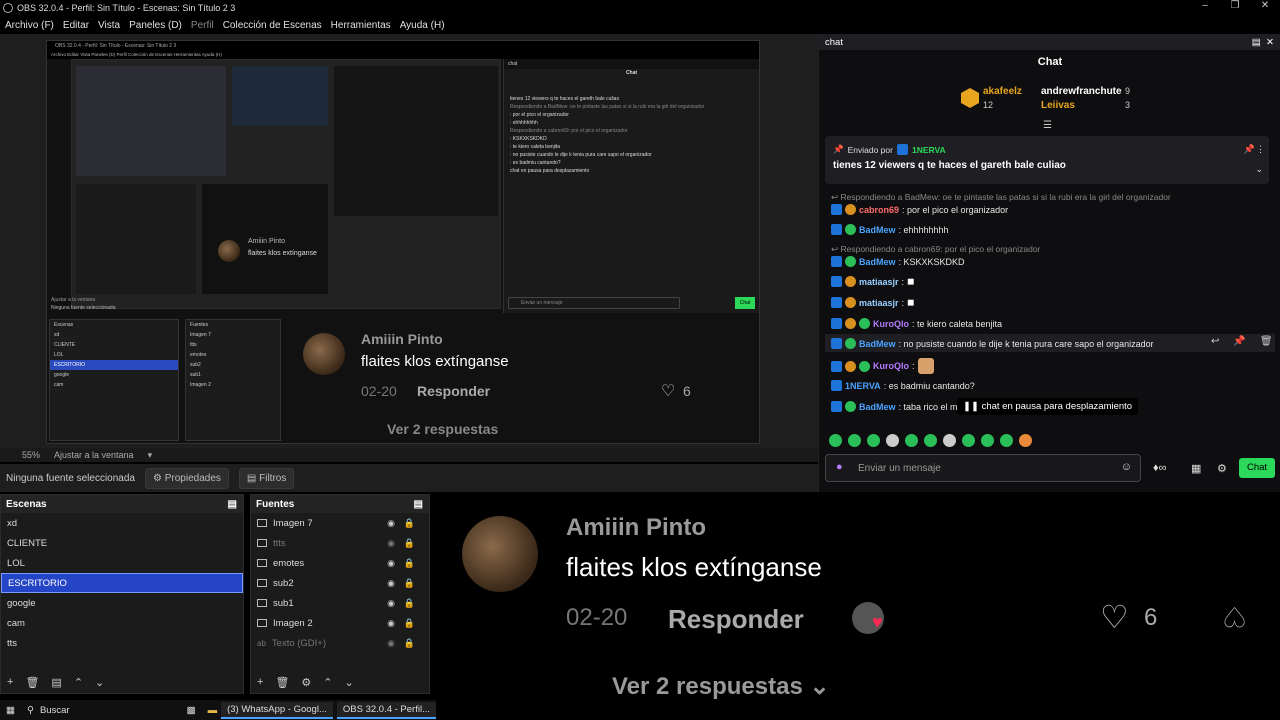  What do you see at coordinates (10, 682) in the screenshot?
I see `add-scene-icon: +` at bounding box center [10, 682].